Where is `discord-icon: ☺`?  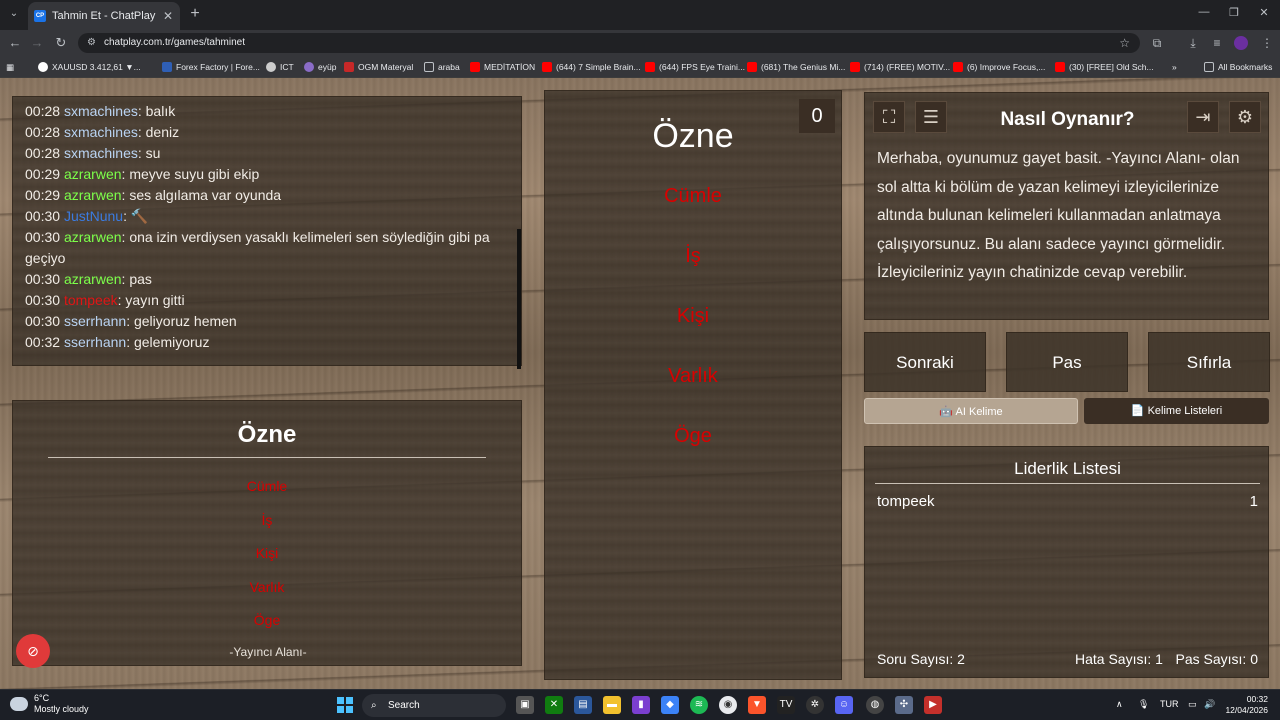
discord-icon: ☺ is located at coordinates (844, 705).